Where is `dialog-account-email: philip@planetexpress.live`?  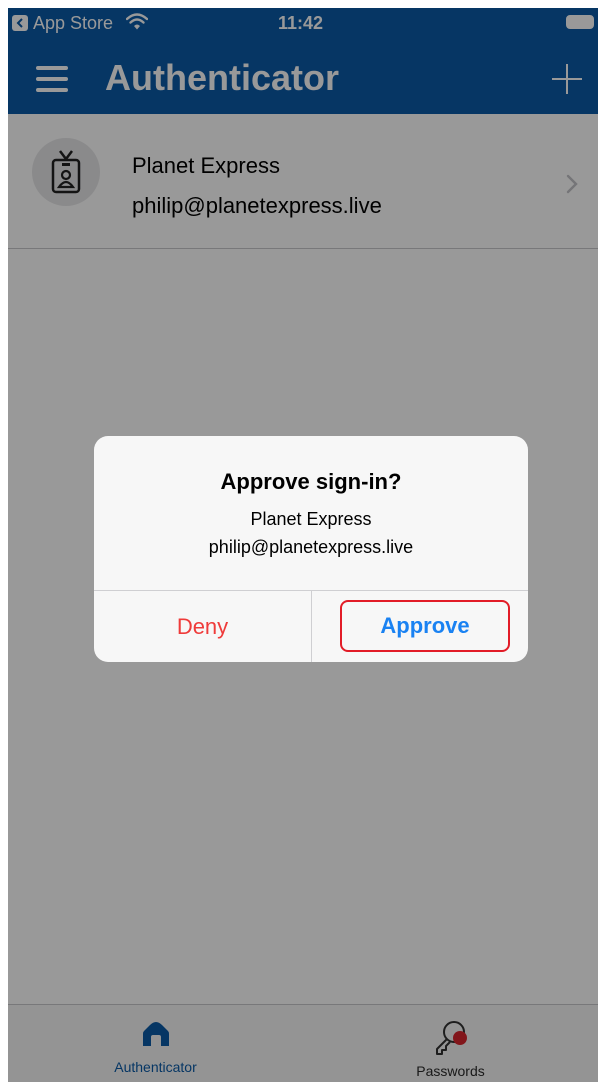 dialog-account-email: philip@planetexpress.live is located at coordinates (311, 547).